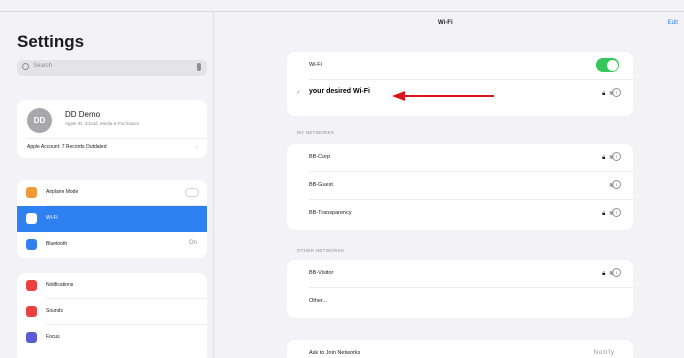 This screenshot has height=358, width=684. I want to click on wifi-toggle-label: Wi-Fi, so click(315, 65).